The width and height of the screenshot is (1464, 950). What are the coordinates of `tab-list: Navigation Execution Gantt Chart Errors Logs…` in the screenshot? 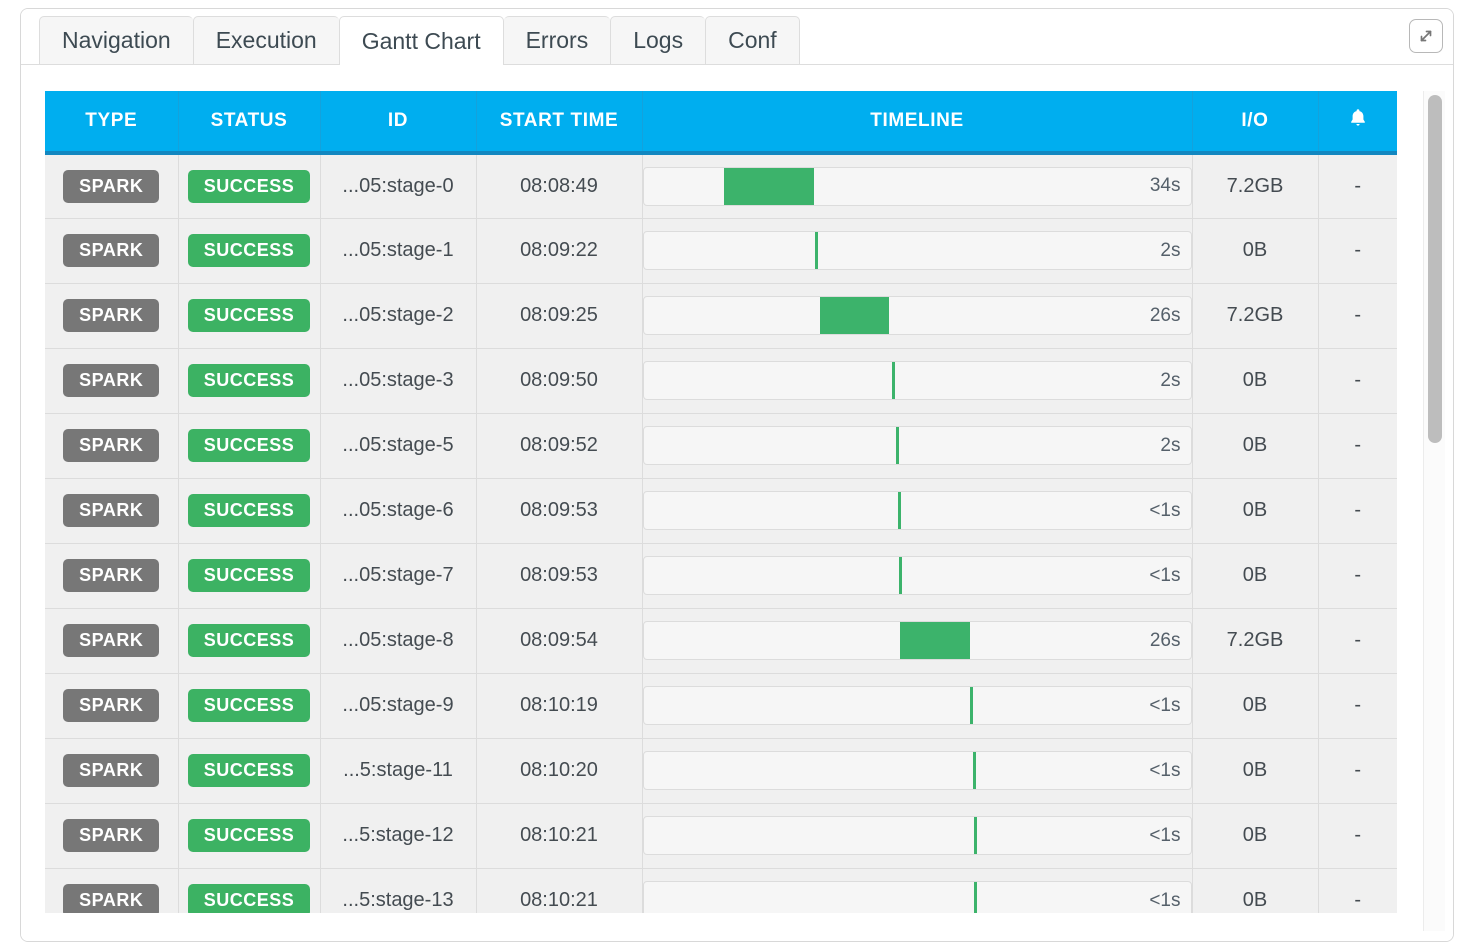 It's located at (419, 40).